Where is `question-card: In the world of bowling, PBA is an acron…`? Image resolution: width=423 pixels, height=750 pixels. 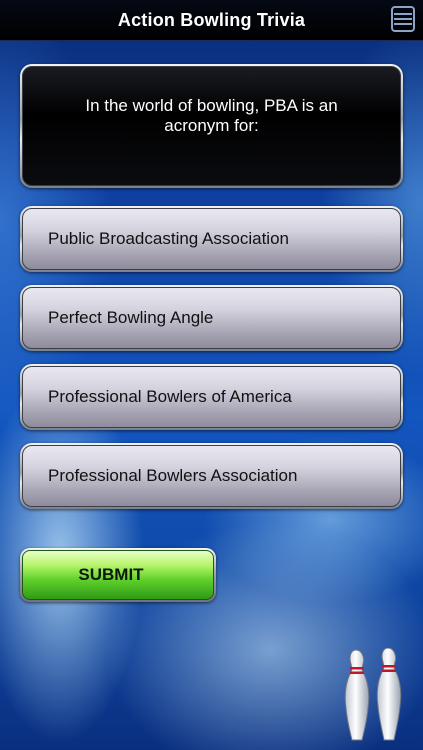
question-card: In the world of bowling, PBA is an acron… is located at coordinates (211, 126).